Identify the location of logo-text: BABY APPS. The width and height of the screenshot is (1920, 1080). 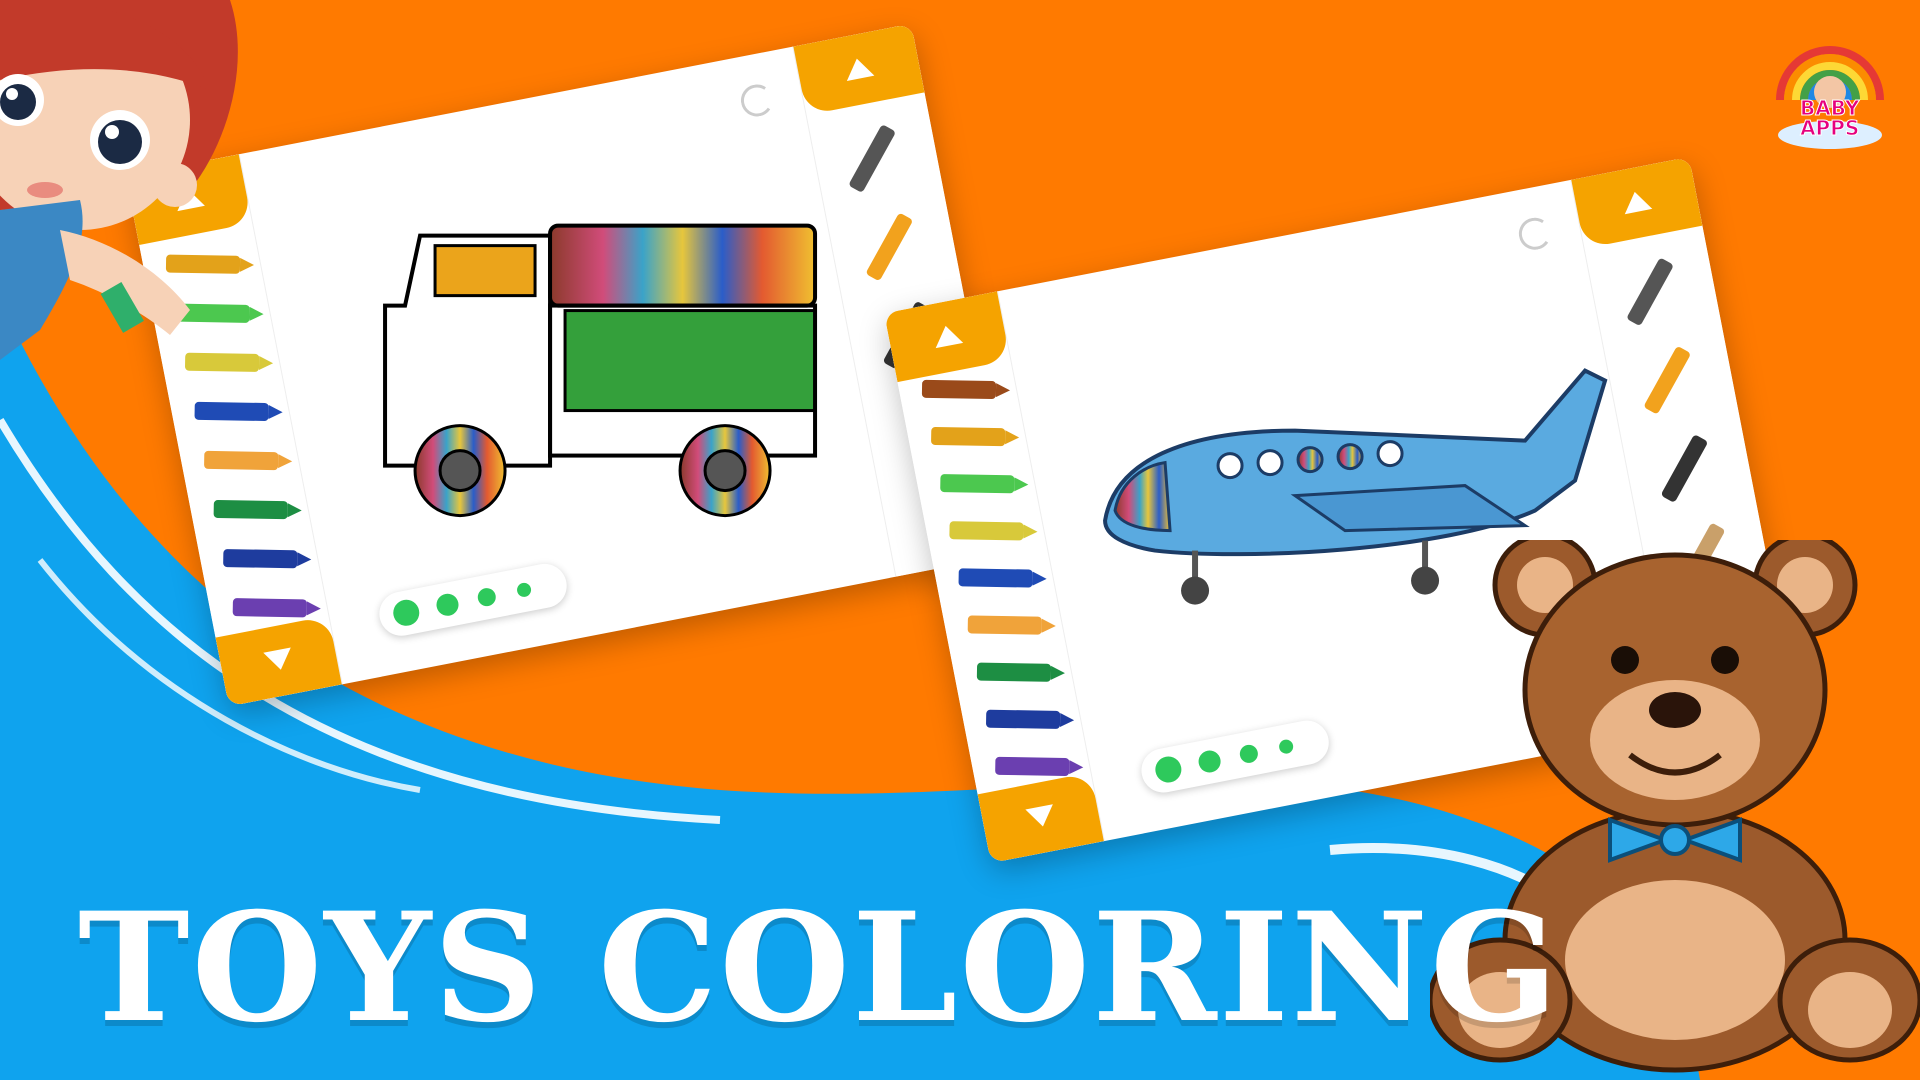
(1829, 118).